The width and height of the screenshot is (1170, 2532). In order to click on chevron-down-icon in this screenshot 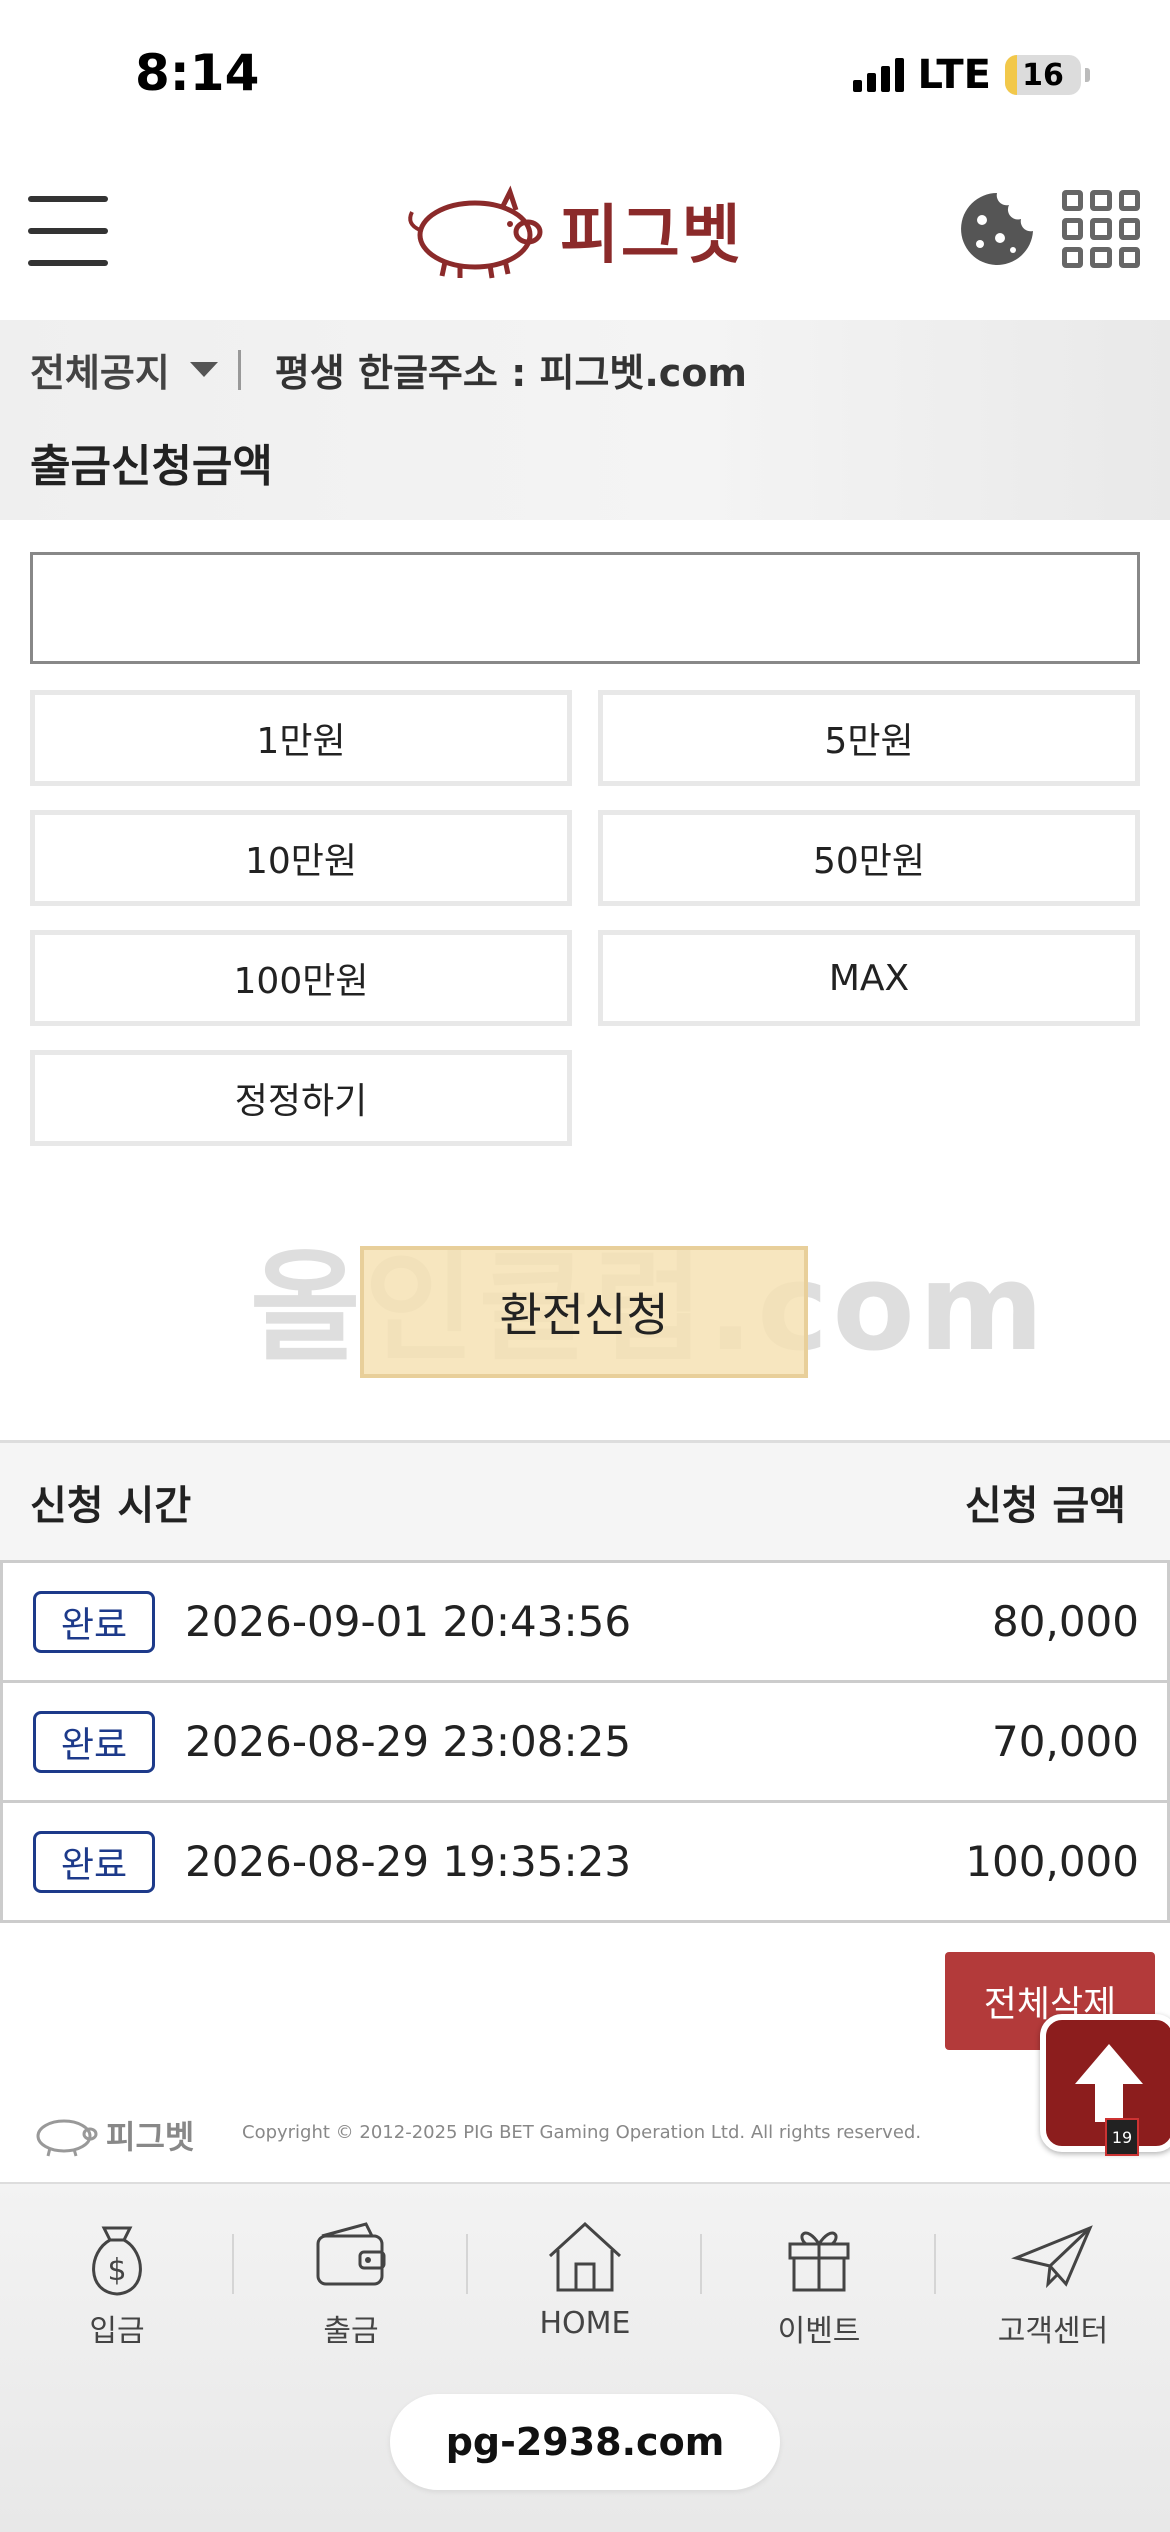, I will do `click(203, 369)`.